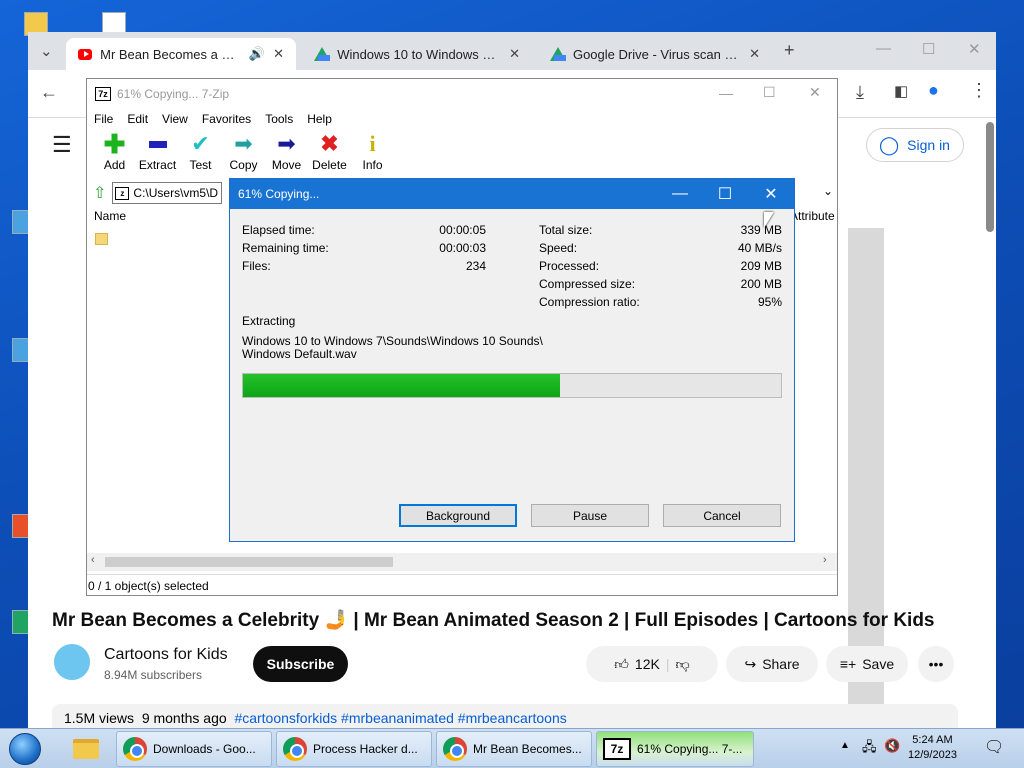 The image size is (1024, 768). Describe the element at coordinates (789, 50) in the screenshot. I see `new-tab-button: +` at that location.